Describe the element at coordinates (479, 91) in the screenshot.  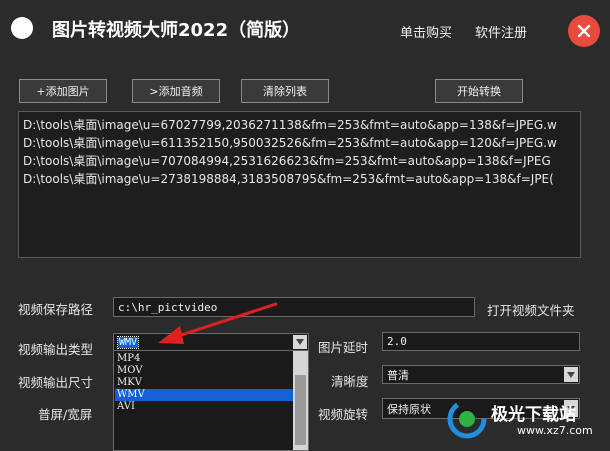
I see `start-convert-button: 开始转换` at that location.